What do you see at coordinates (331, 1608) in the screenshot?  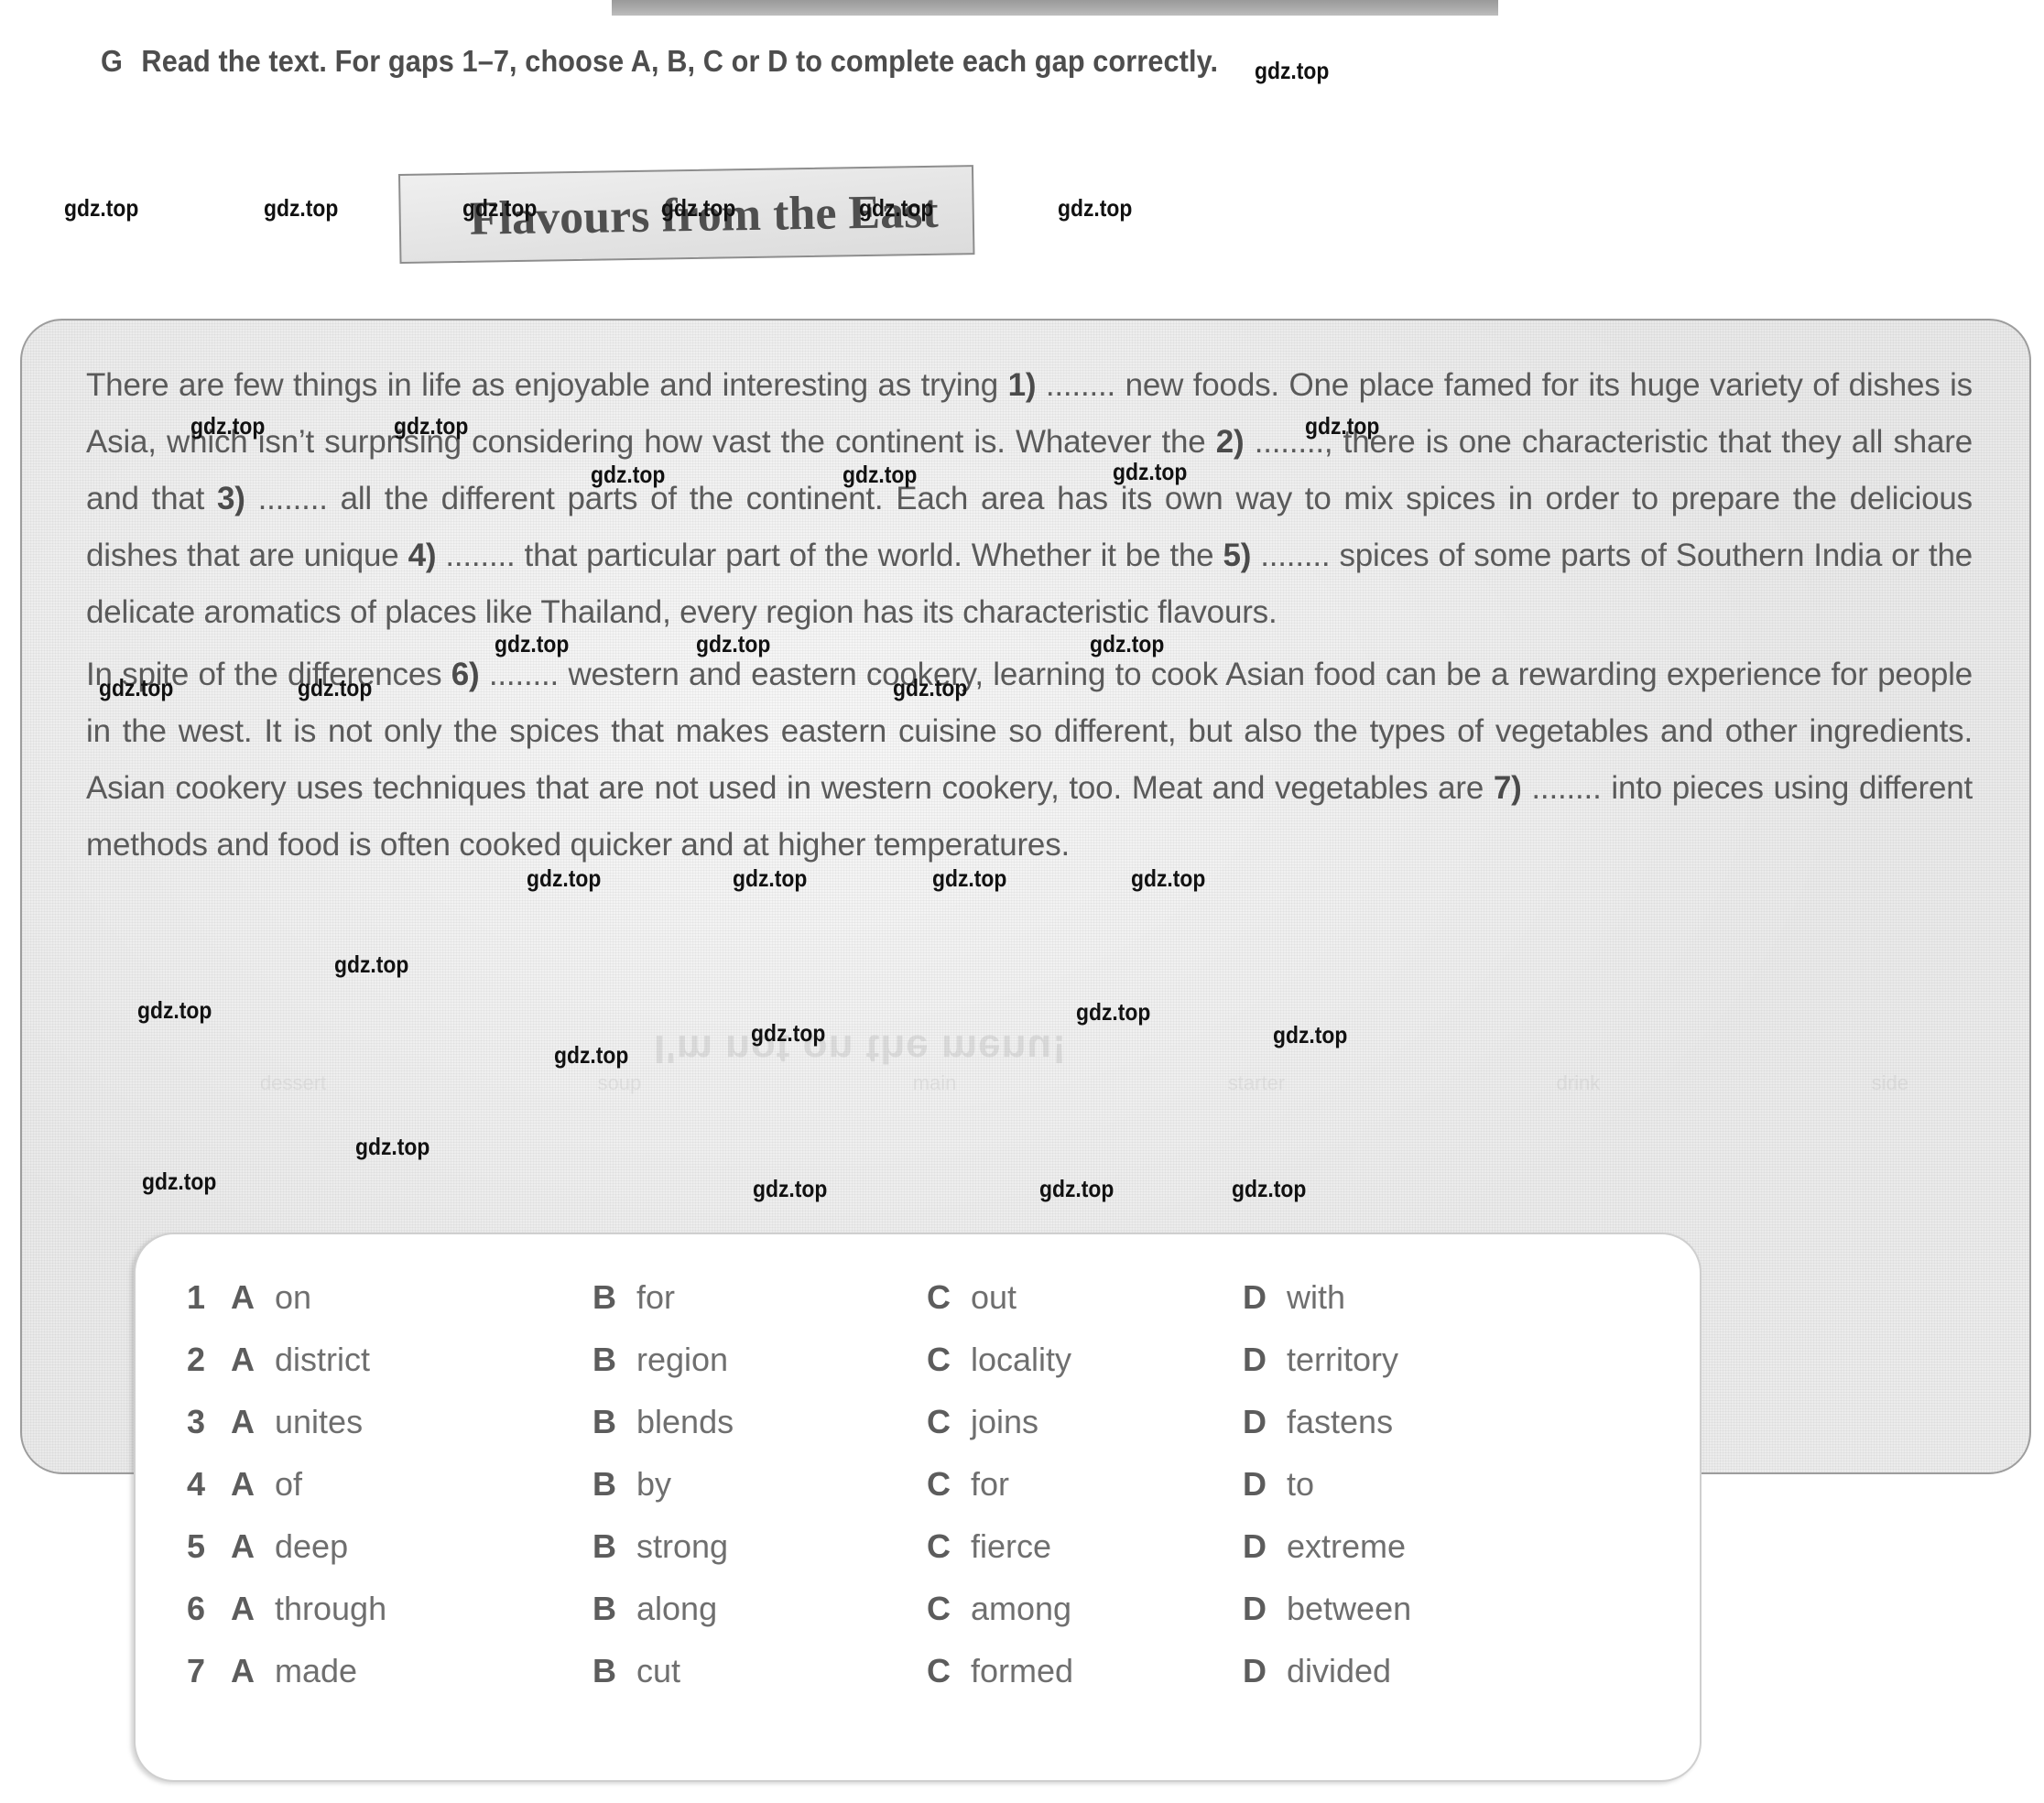 I see `option-word: through` at bounding box center [331, 1608].